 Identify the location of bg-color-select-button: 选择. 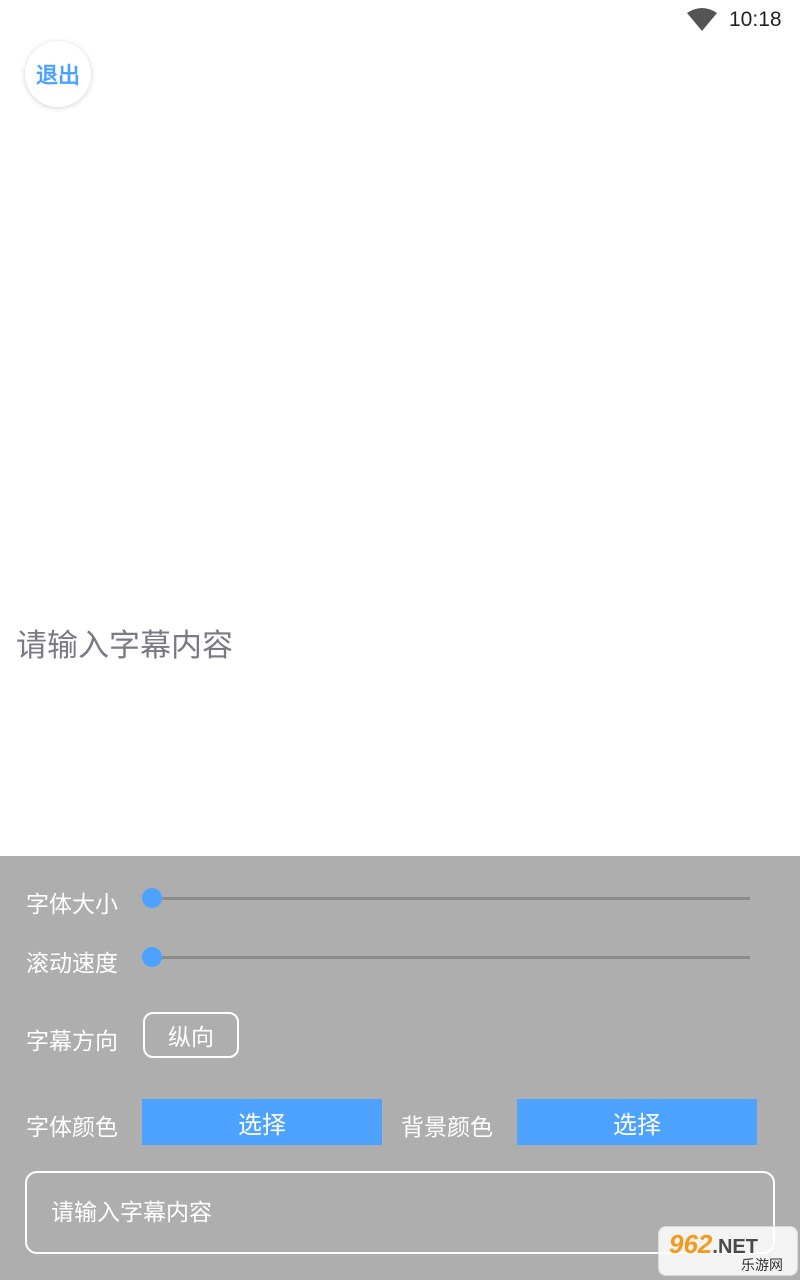
(637, 1122).